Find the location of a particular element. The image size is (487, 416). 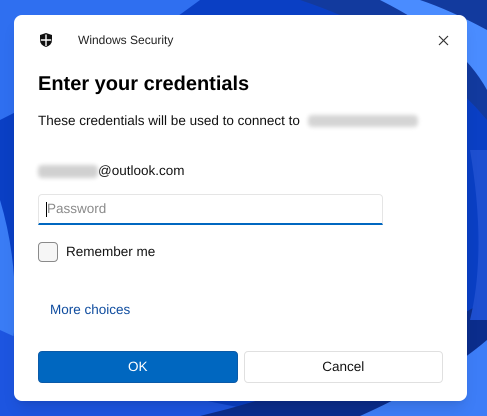

window-title: Windows Security is located at coordinates (126, 40).